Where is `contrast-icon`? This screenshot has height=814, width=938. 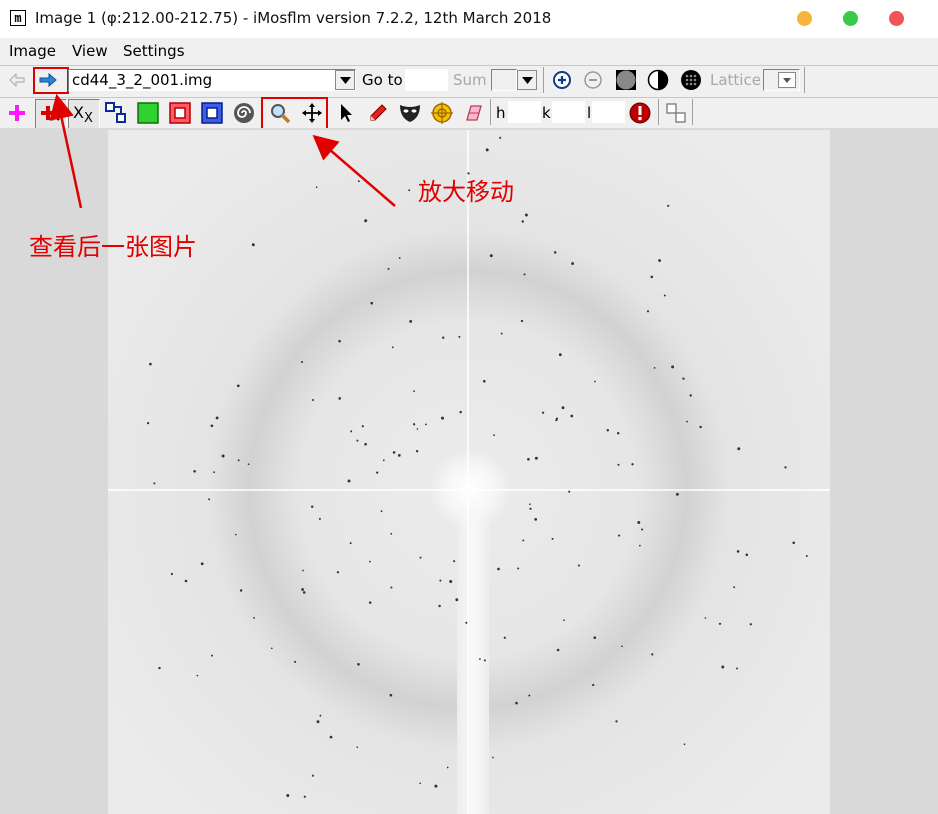
contrast-icon is located at coordinates (658, 80).